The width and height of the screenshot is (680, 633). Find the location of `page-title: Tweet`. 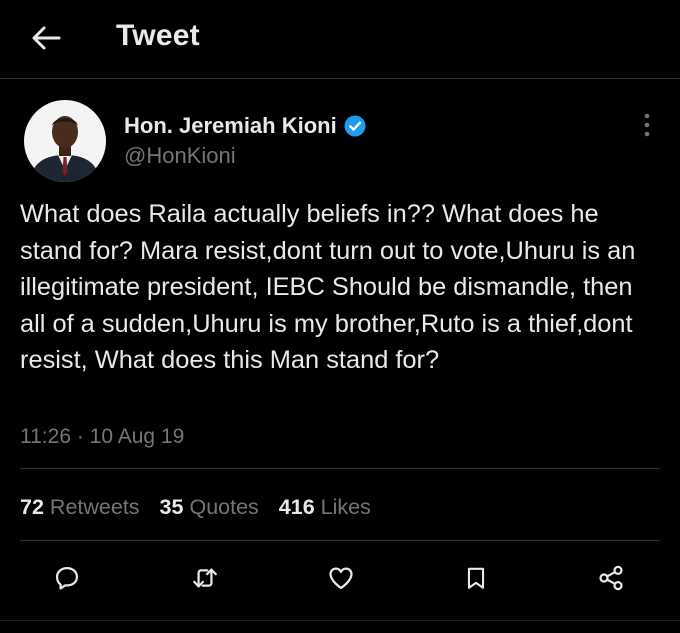

page-title: Tweet is located at coordinates (158, 35).